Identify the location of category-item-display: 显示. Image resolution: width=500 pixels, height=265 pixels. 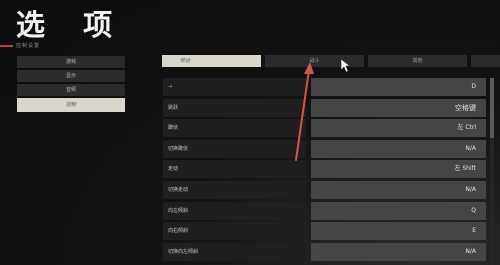
(71, 76).